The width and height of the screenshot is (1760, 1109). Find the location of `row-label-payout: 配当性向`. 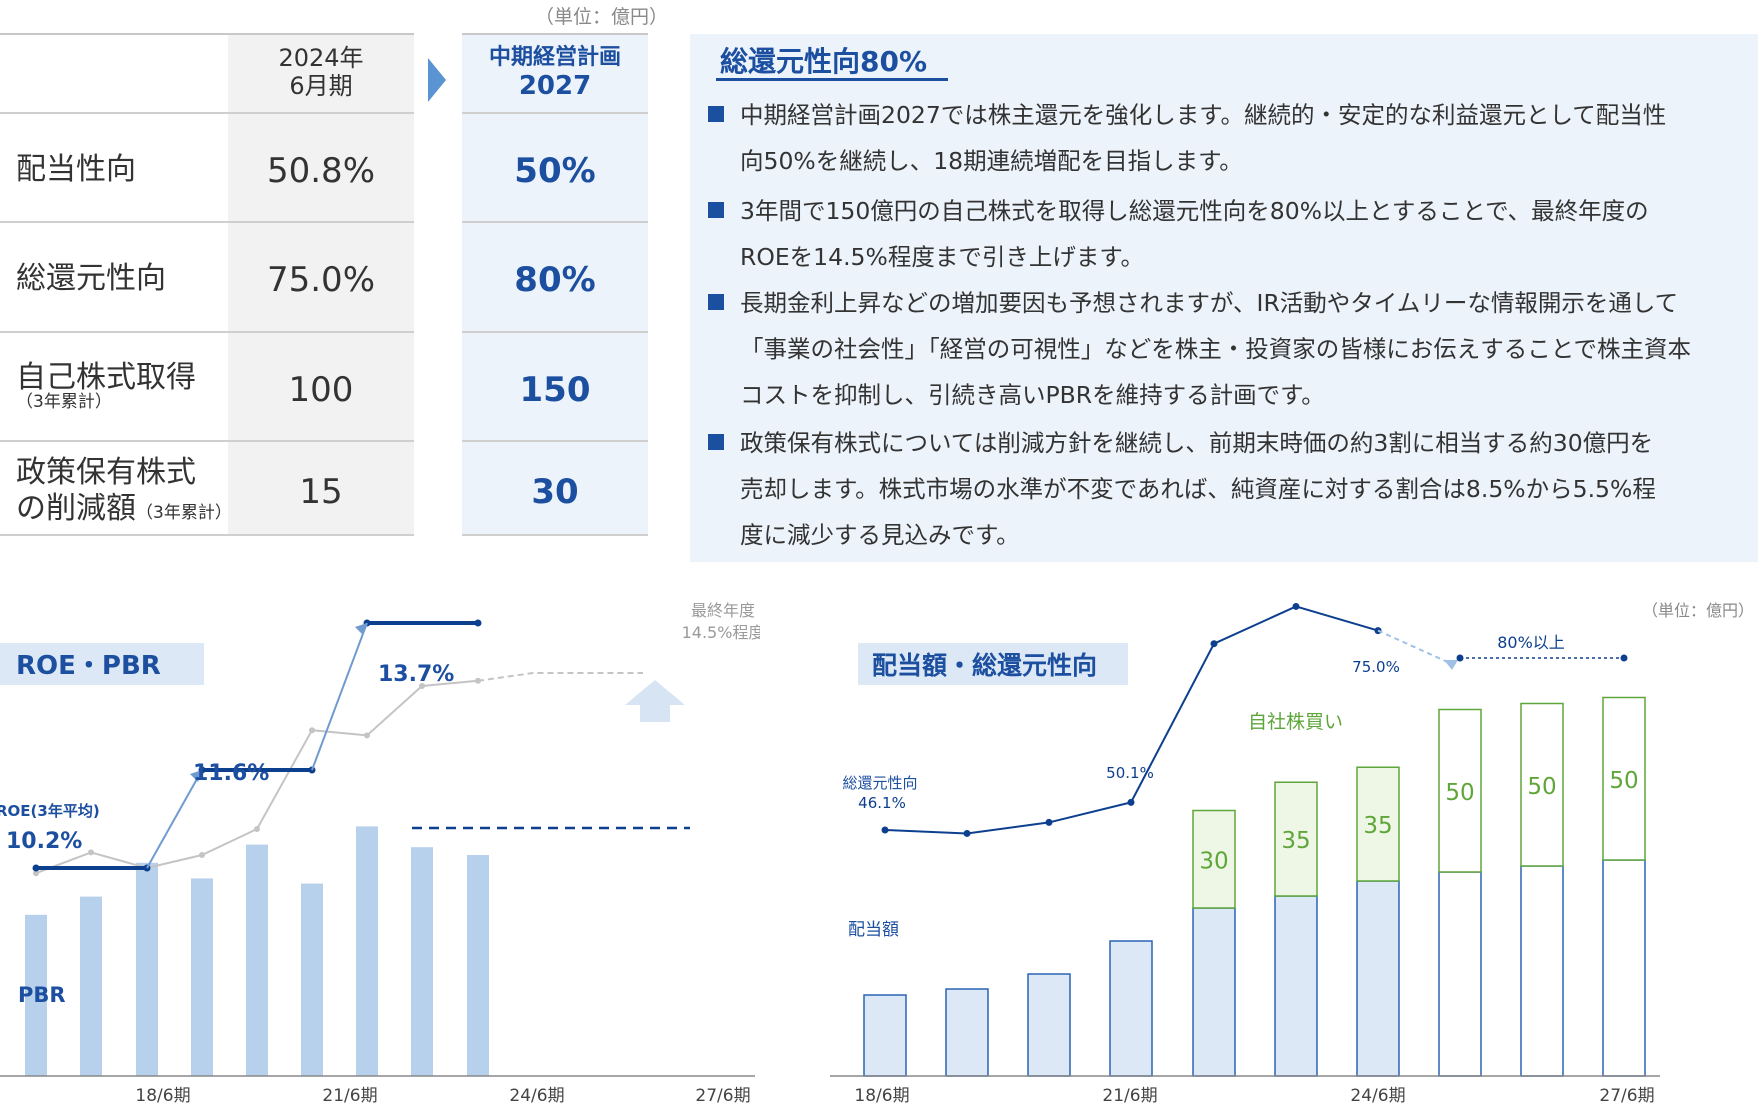

row-label-payout: 配当性向 is located at coordinates (76, 169).